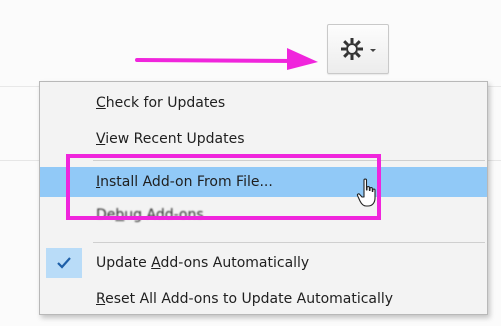  I want to click on tools-gear-button, so click(358, 49).